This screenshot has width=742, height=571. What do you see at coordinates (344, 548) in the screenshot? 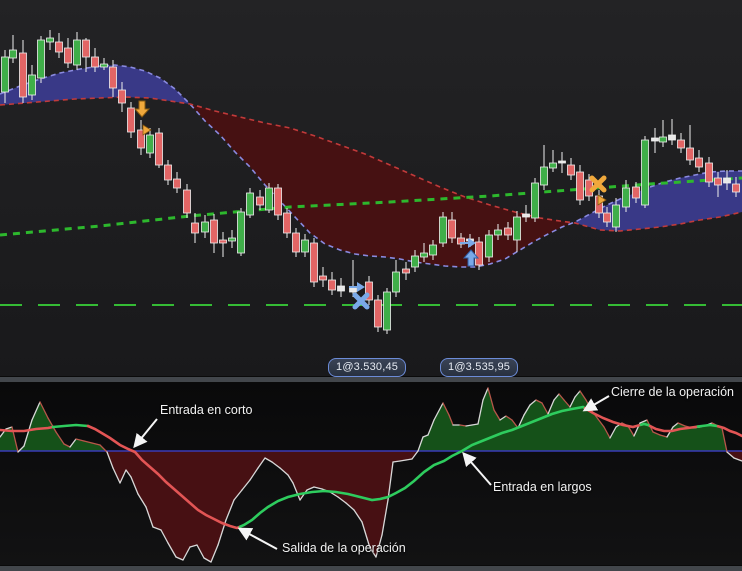
I see `annotation-trade-exit: Salida de la operación` at bounding box center [344, 548].